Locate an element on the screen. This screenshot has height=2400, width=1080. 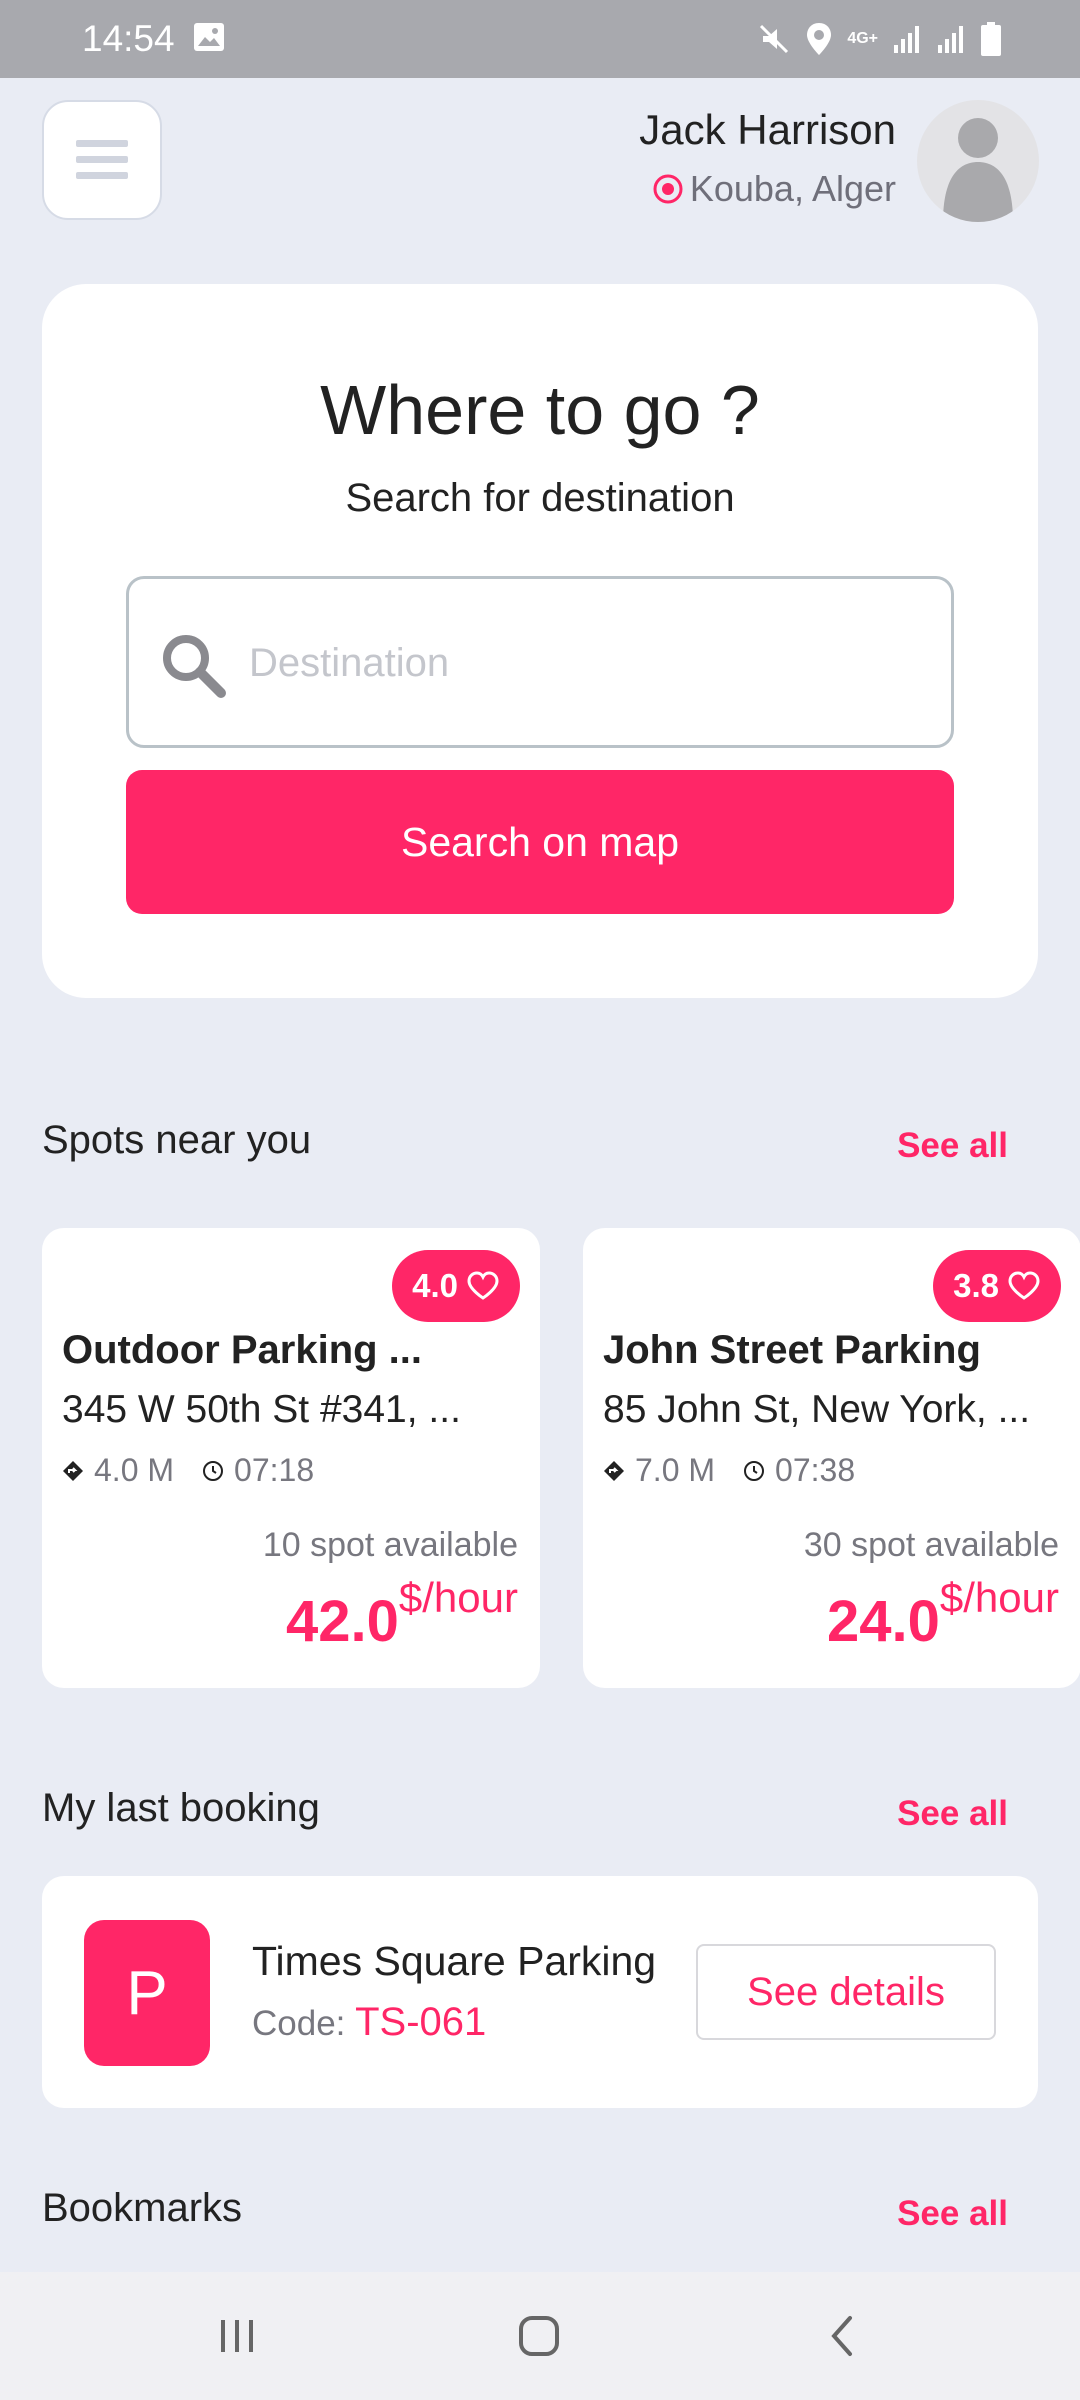
booking-code-label: Code: is located at coordinates (304, 2023).